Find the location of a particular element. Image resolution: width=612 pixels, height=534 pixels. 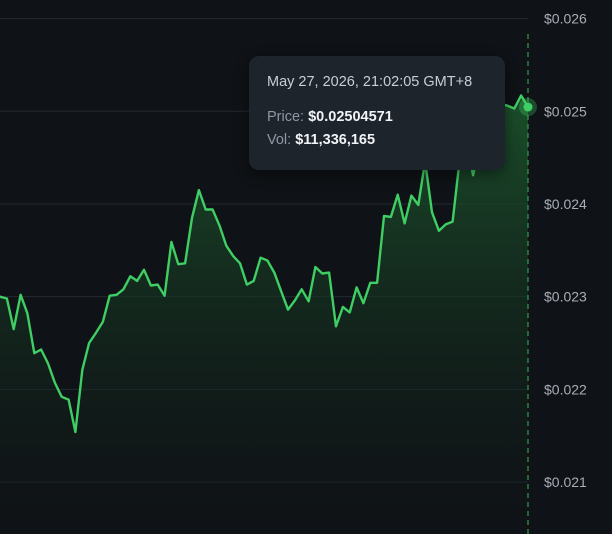

y-axis: $0.026 $0.025 $0.024 $0.023 $0.022 $0.021 is located at coordinates (565, 251).